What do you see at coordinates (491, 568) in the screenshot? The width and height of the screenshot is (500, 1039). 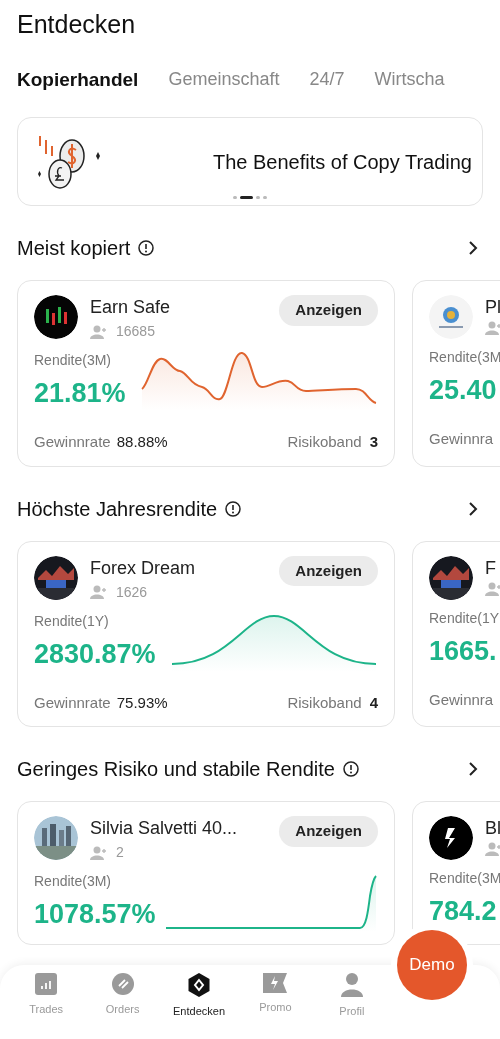 I see `trader-name: F` at bounding box center [491, 568].